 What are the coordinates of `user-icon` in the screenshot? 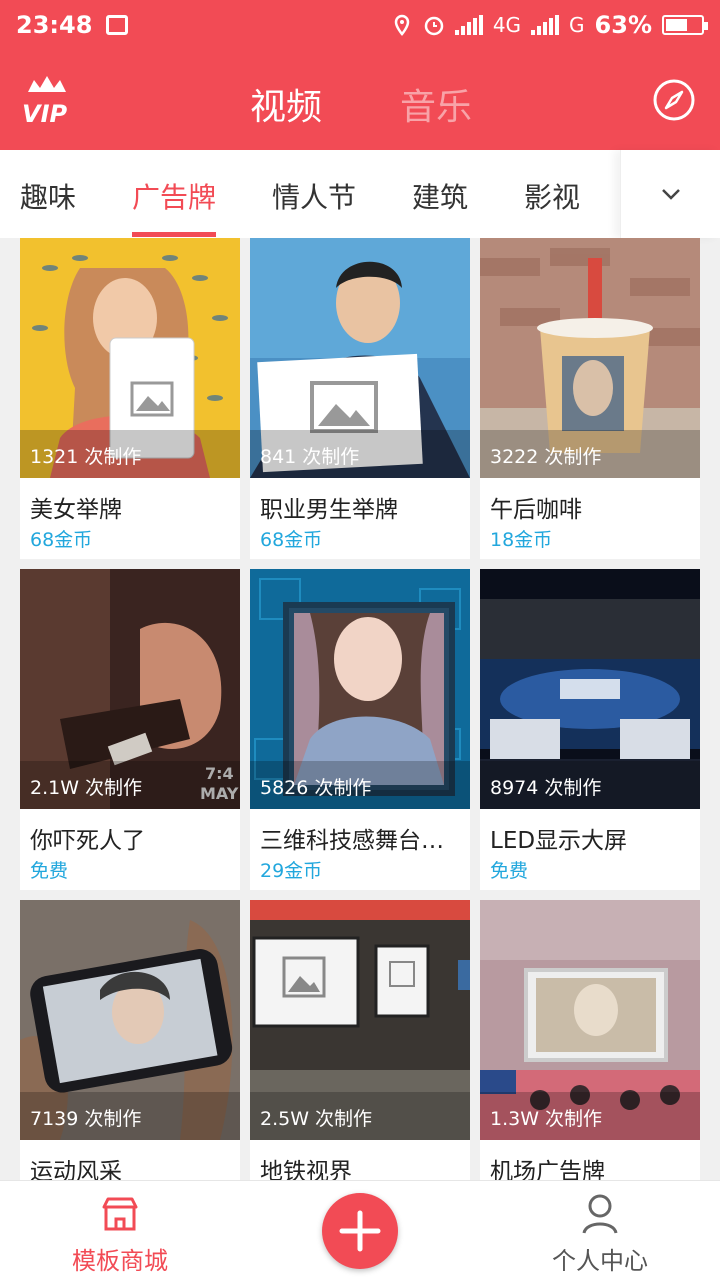 It's located at (600, 1214).